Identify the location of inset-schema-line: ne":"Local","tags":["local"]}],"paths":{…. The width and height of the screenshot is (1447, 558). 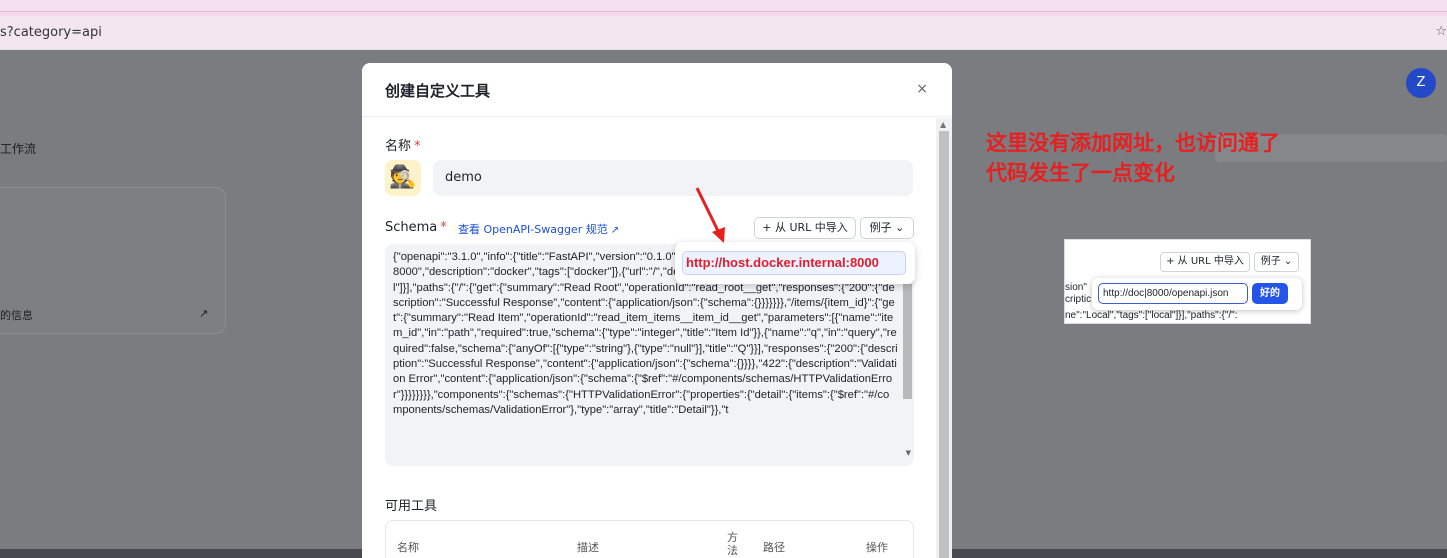
(1151, 315).